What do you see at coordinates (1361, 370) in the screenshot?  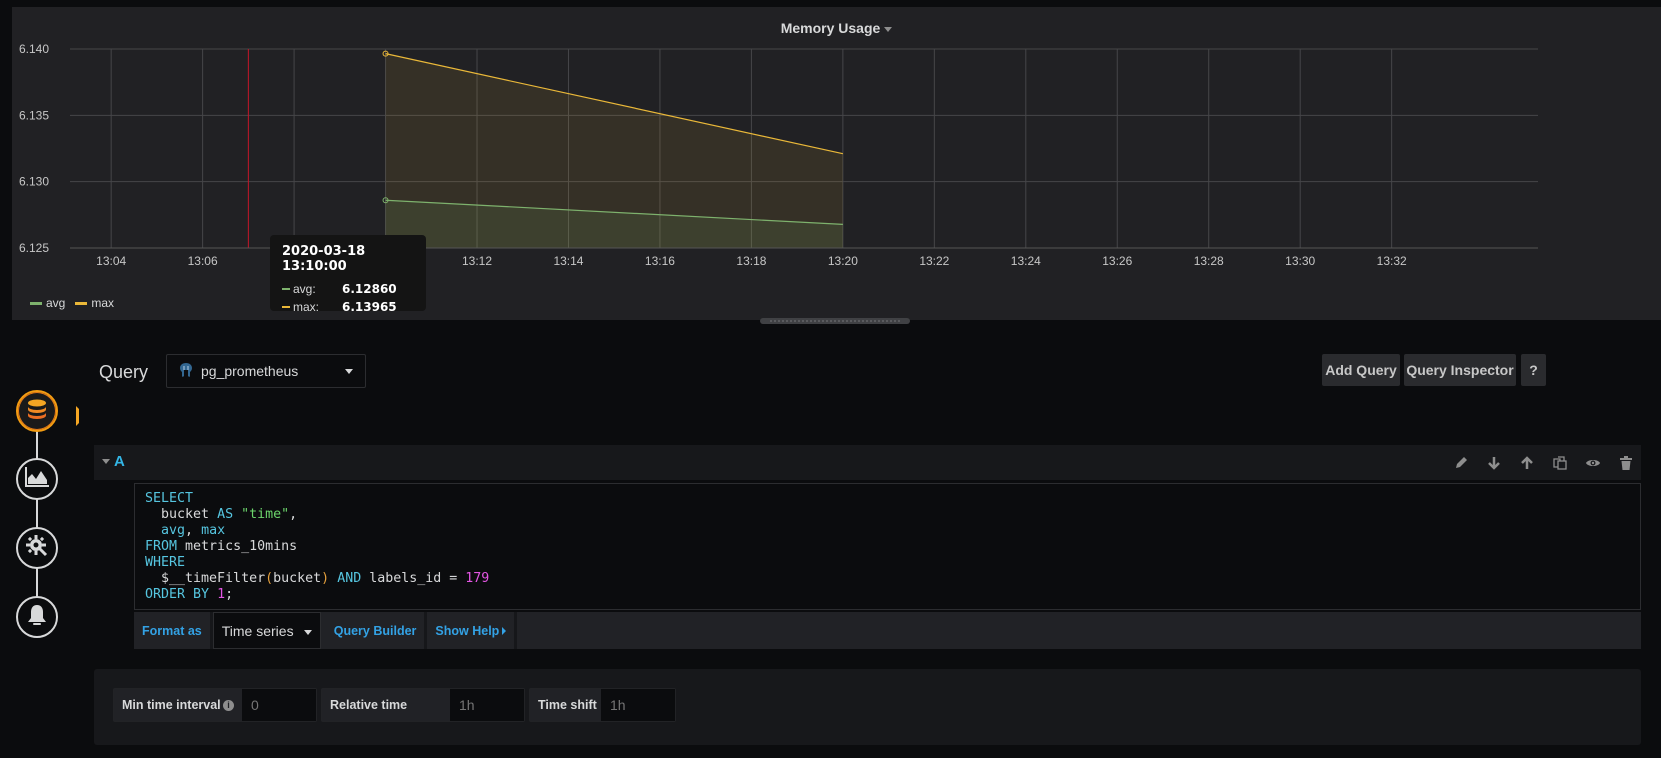 I see `add-query-button: Add Query` at bounding box center [1361, 370].